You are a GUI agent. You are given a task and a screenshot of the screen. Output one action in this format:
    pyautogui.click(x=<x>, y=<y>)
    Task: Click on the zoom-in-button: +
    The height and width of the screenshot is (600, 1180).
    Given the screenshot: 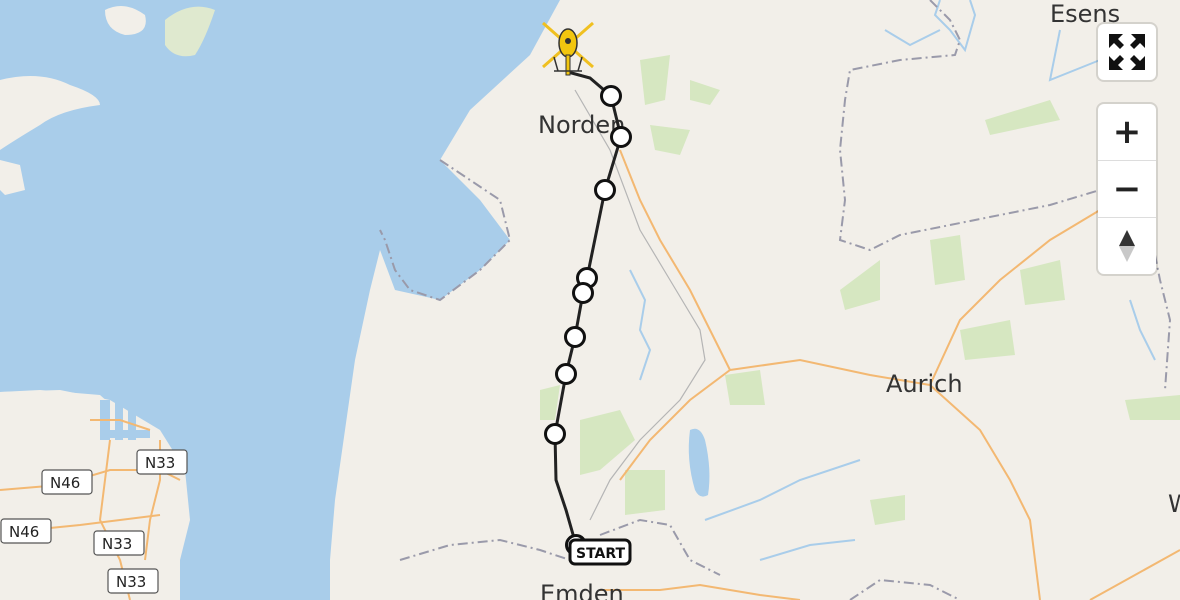 What is the action you would take?
    pyautogui.click(x=1127, y=132)
    